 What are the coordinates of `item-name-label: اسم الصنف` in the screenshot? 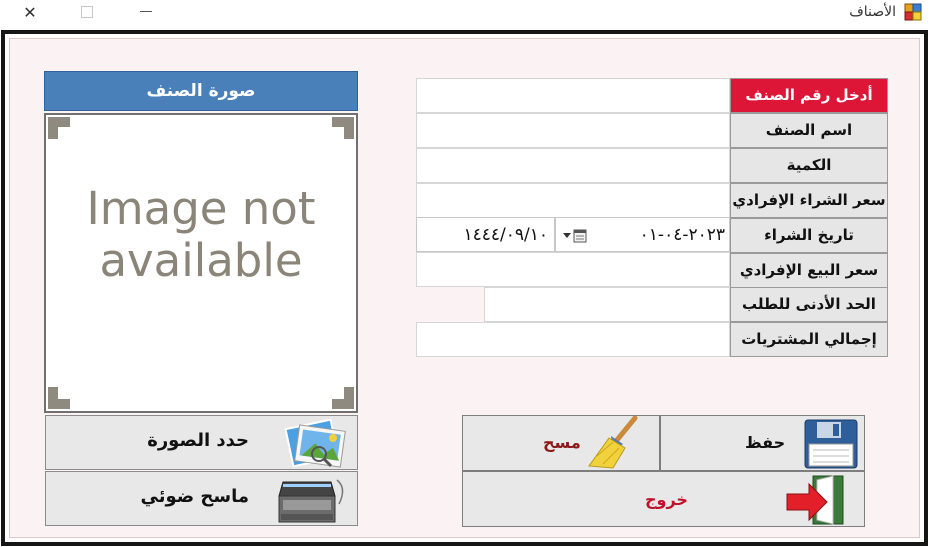 It's located at (809, 130).